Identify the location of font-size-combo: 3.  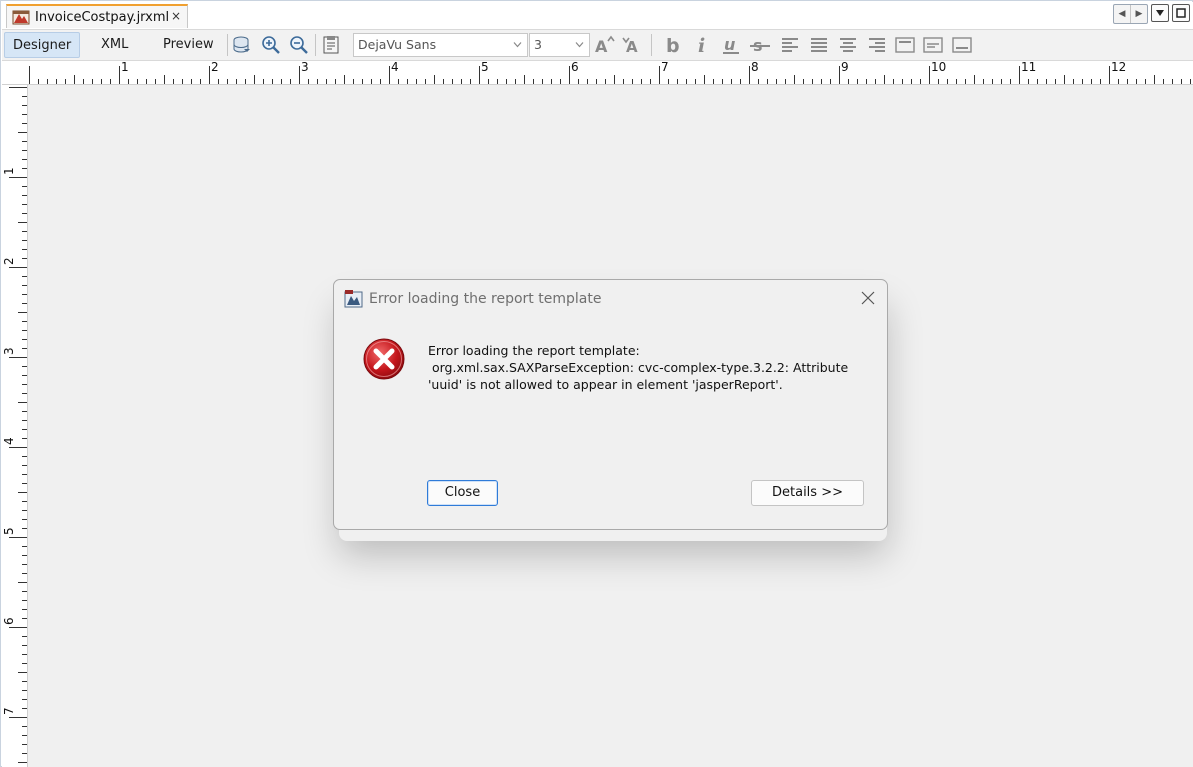
(559, 45).